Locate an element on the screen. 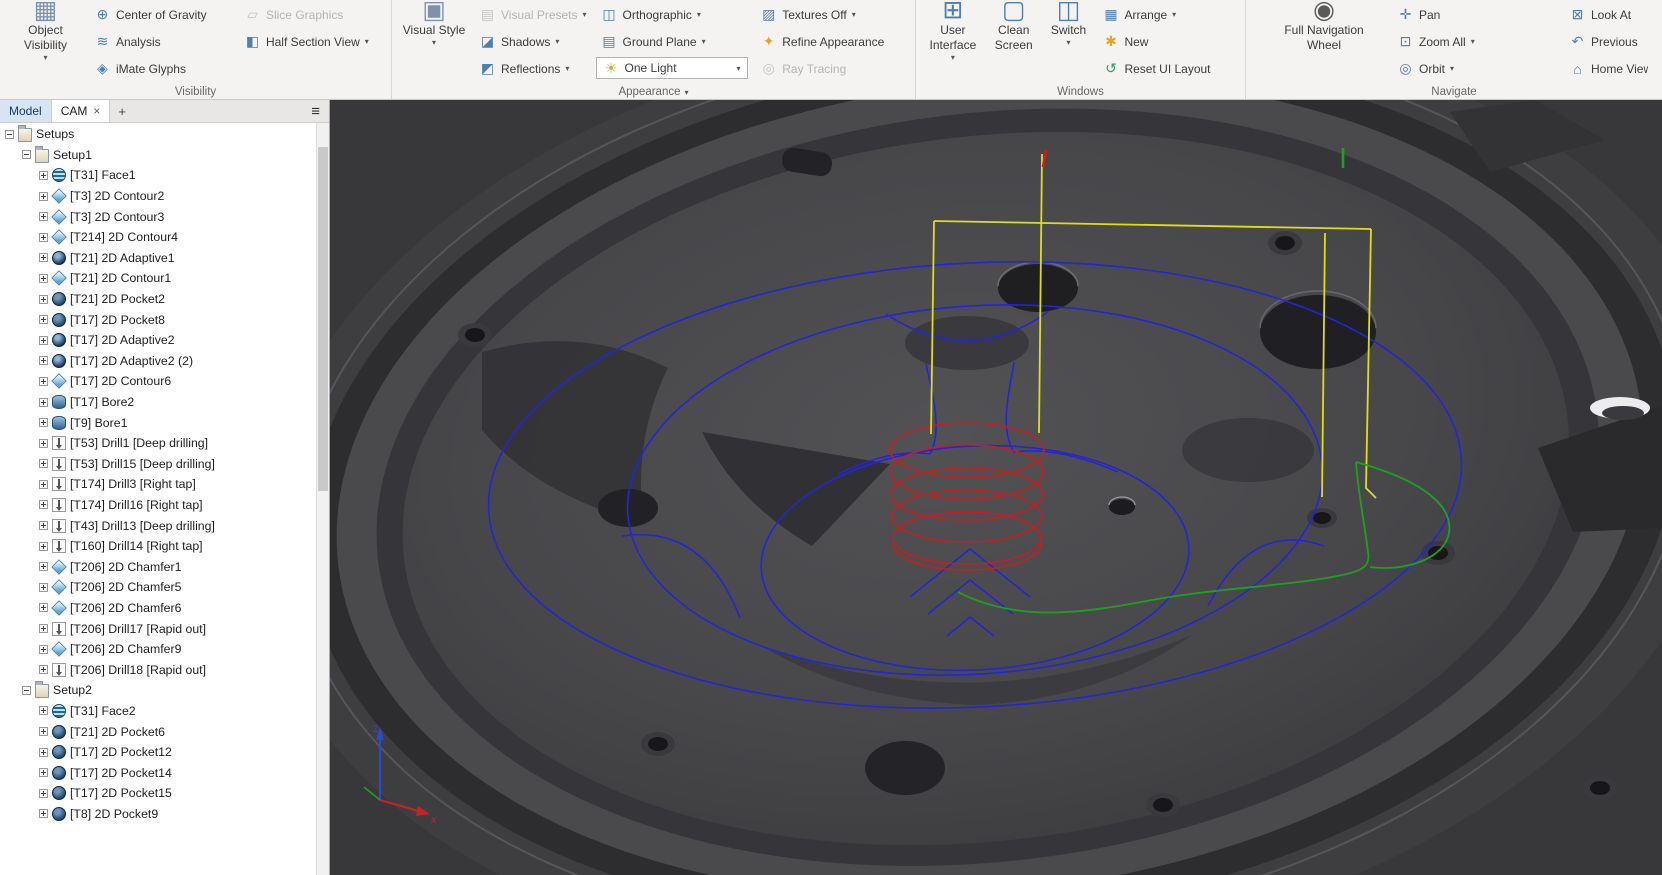 The width and height of the screenshot is (1662, 875). tree-item: Setup1 is located at coordinates (158, 155).